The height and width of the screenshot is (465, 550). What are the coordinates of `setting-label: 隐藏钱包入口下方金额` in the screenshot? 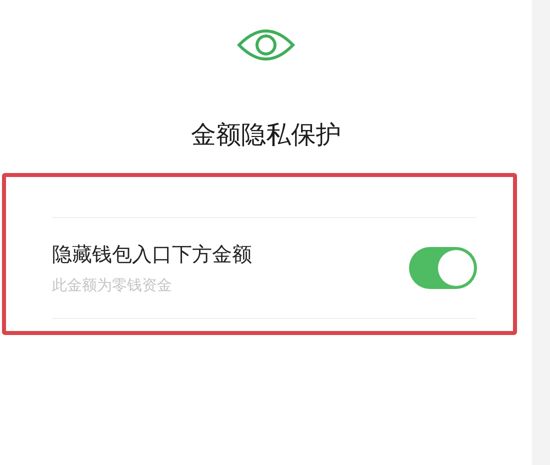 It's located at (152, 254).